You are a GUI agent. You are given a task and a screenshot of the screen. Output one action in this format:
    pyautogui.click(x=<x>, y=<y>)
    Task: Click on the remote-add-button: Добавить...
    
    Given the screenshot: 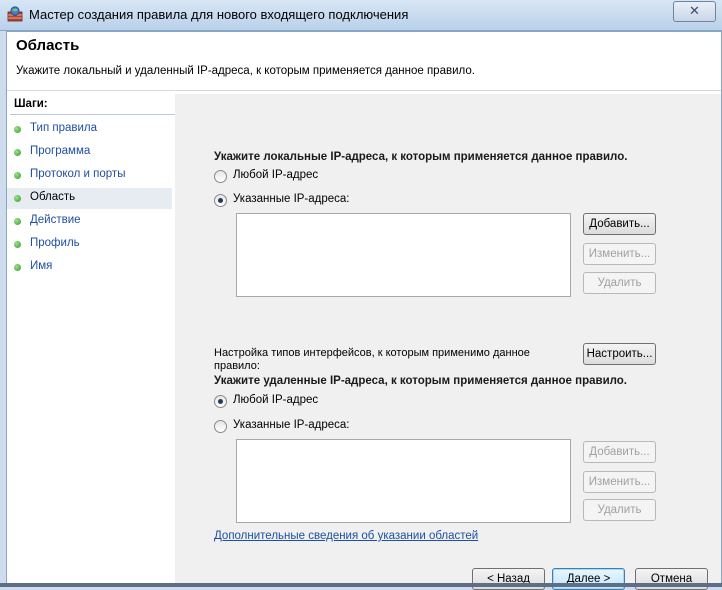 What is the action you would take?
    pyautogui.click(x=619, y=452)
    